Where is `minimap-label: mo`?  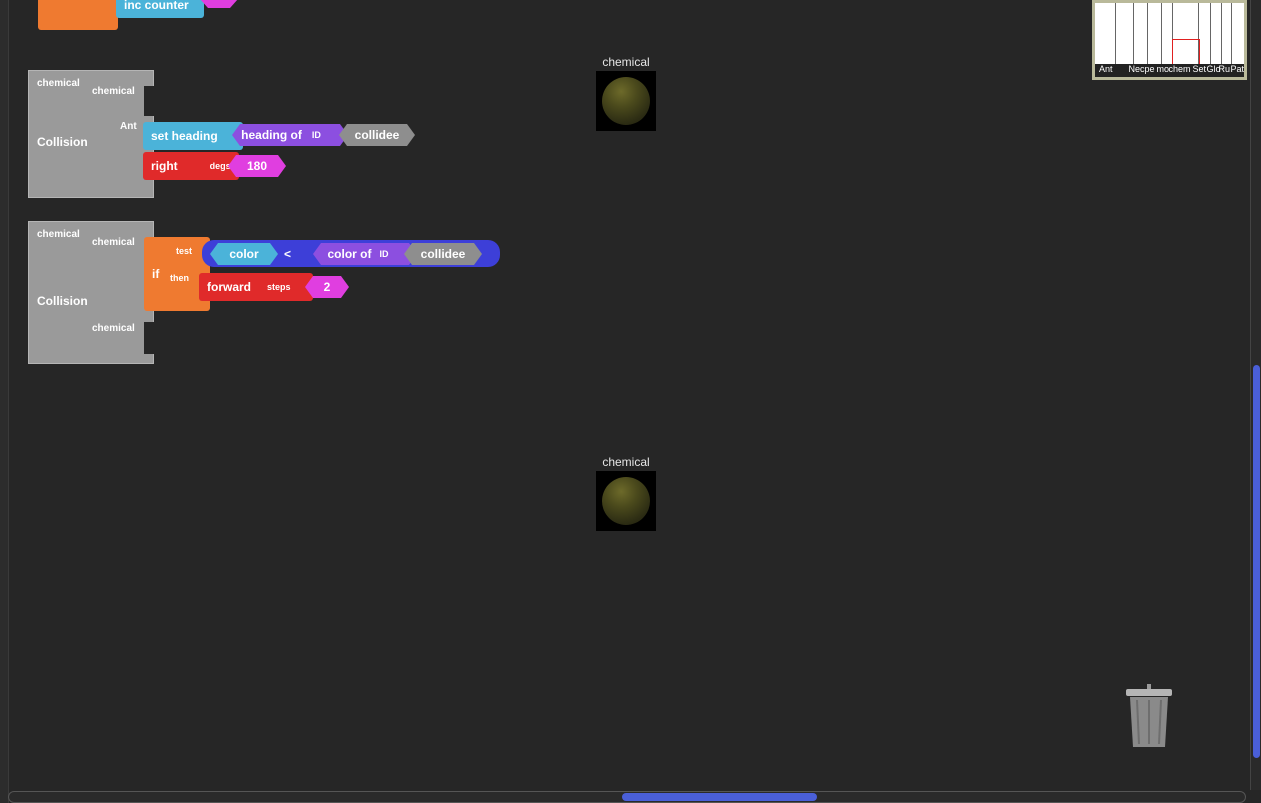
minimap-label: mo is located at coordinates (1162, 69).